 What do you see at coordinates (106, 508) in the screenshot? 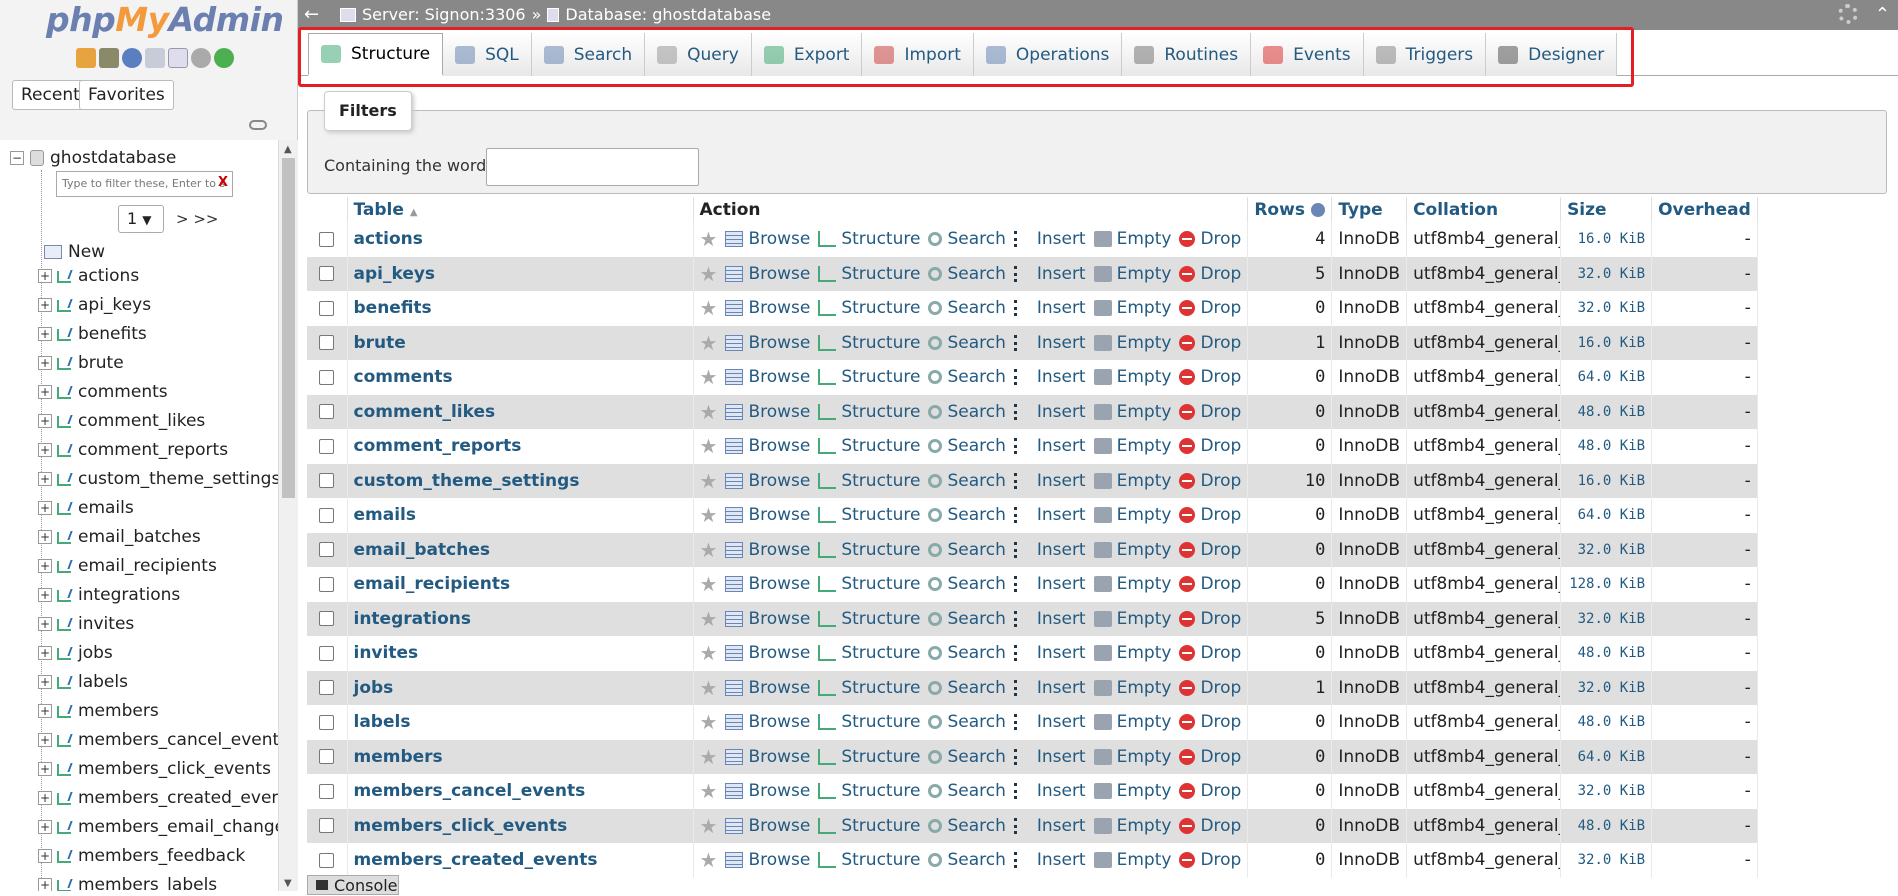
I see `tree-table-name: emails` at bounding box center [106, 508].